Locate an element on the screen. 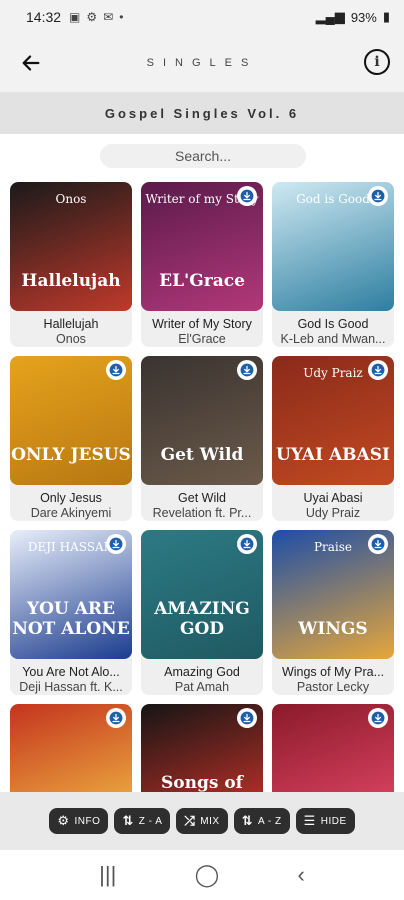  cover-main-text: UYAI ABASI is located at coordinates (333, 455).